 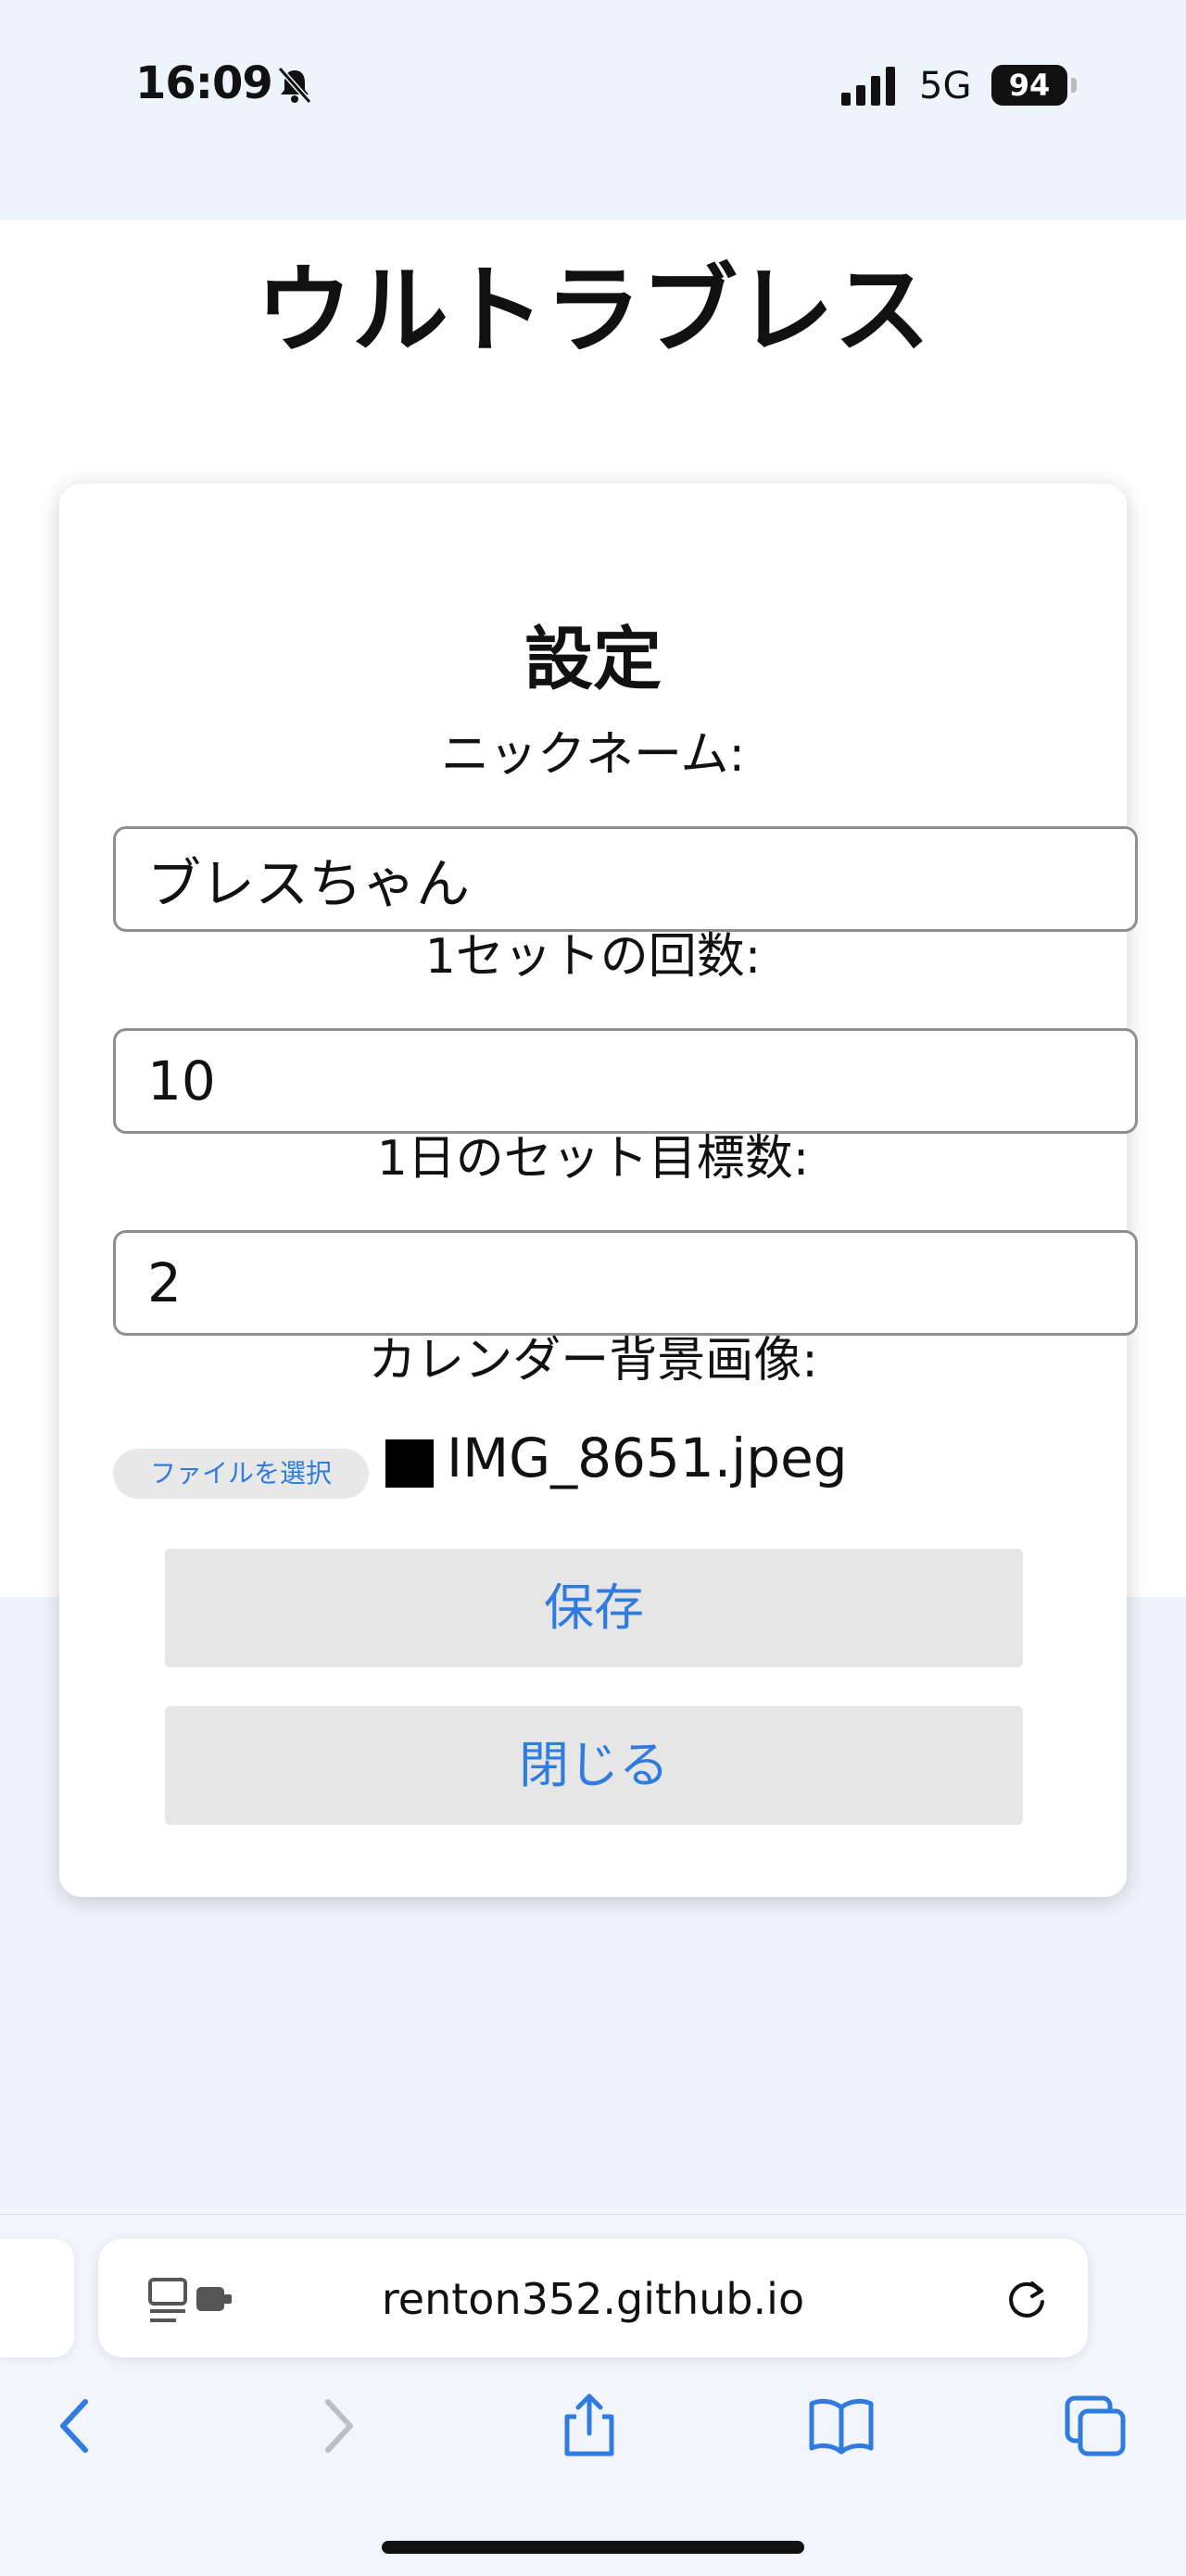 I want to click on network-type: 5G, so click(x=945, y=86).